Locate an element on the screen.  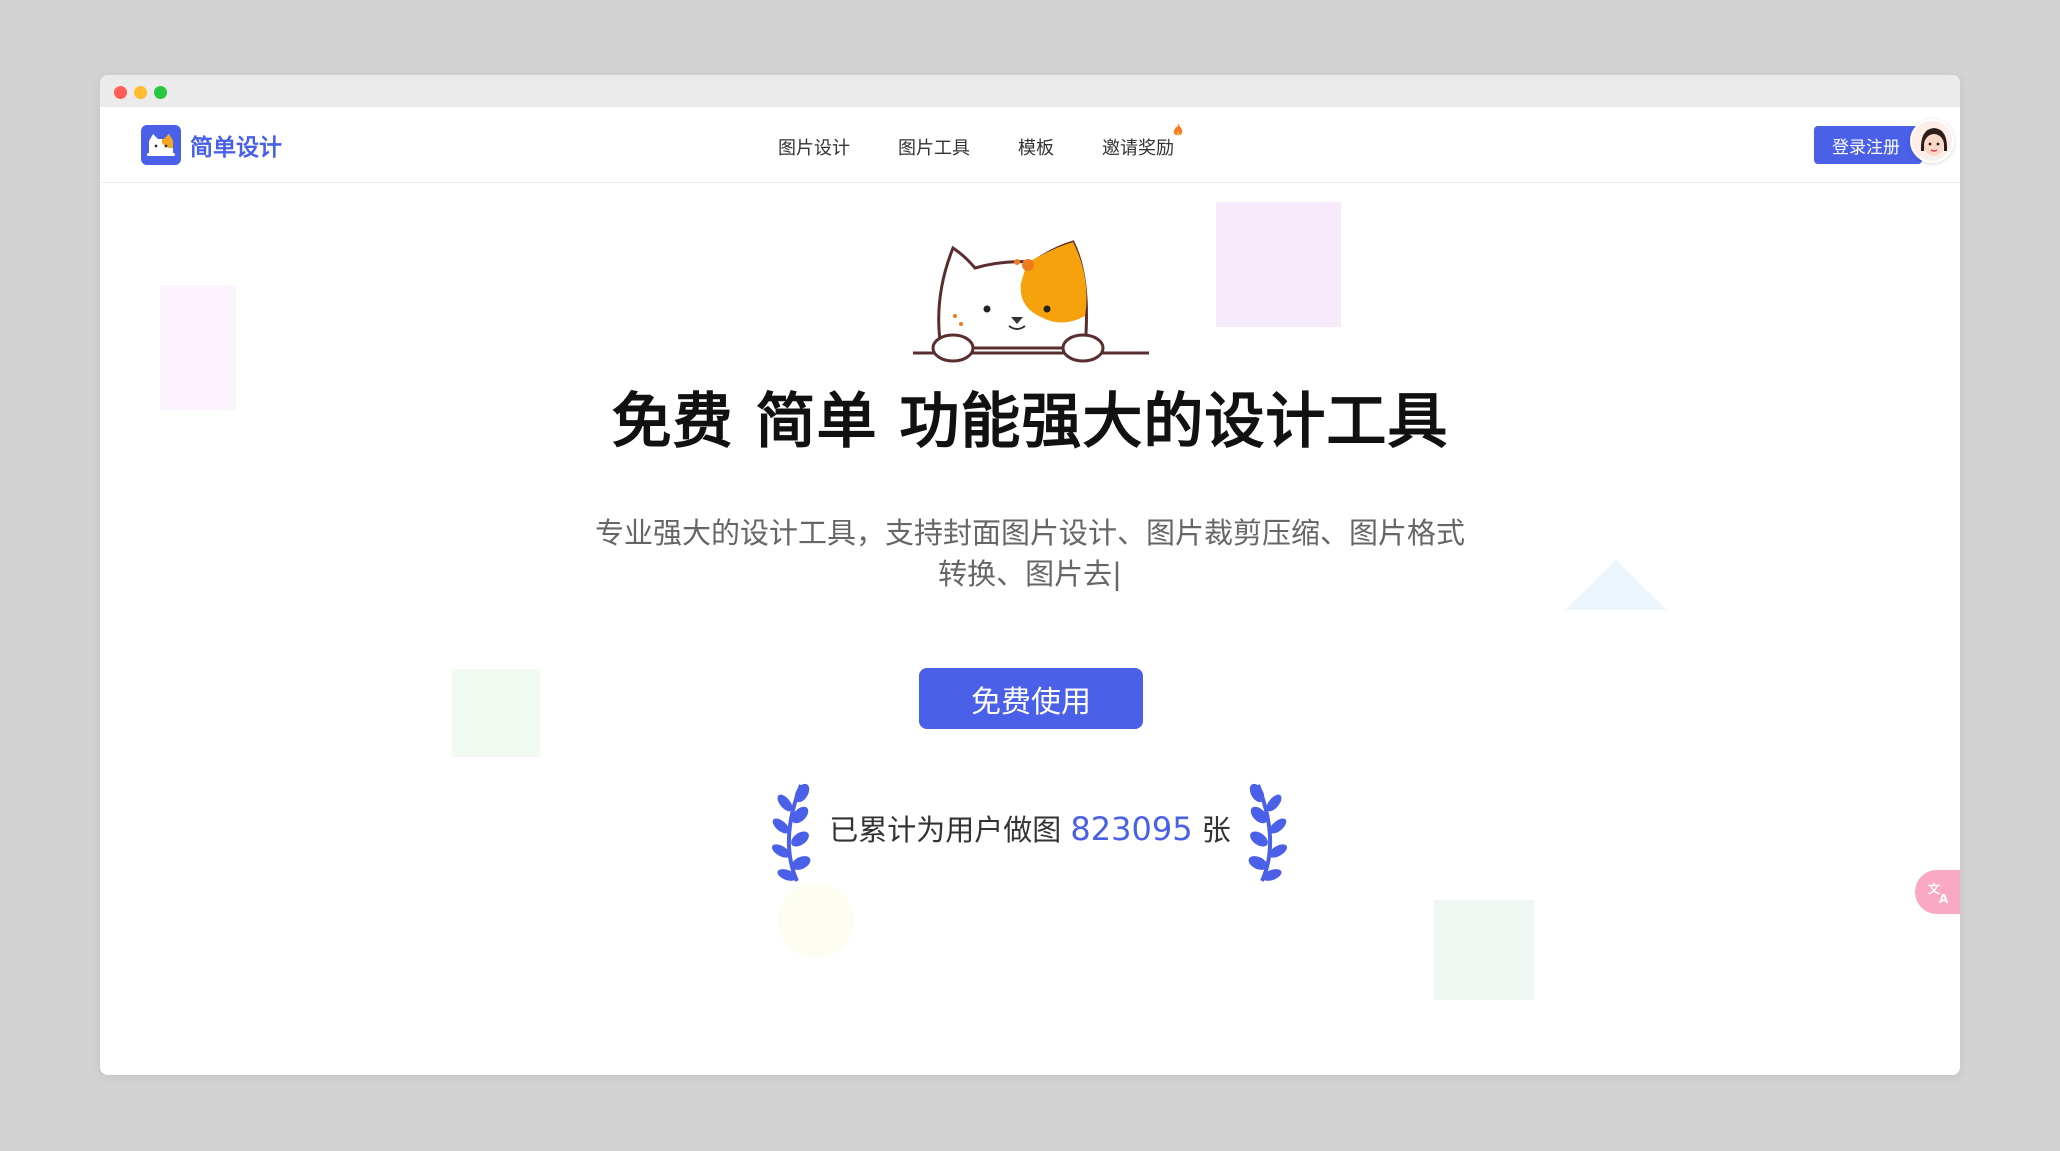
flame-icon is located at coordinates (1178, 129).